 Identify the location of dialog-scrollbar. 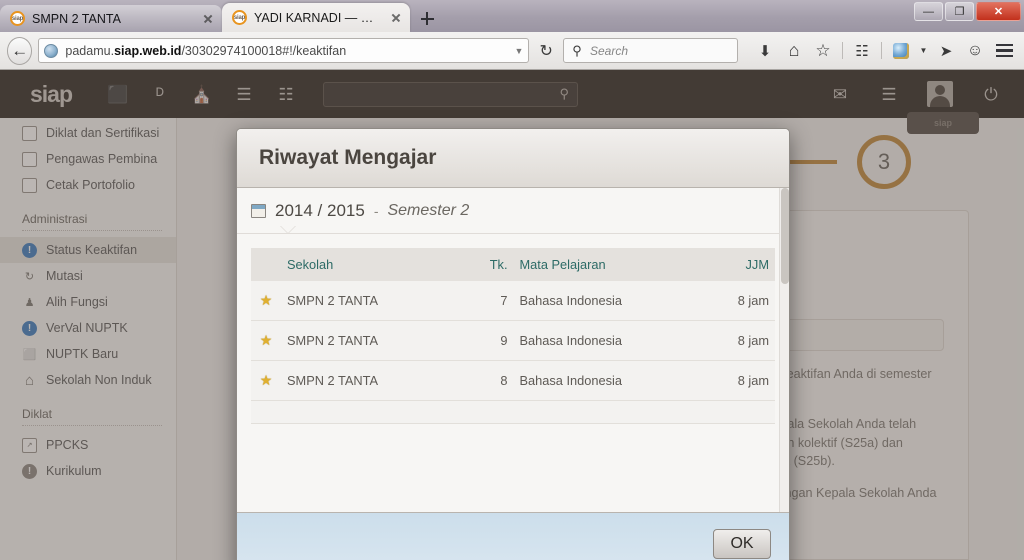
(784, 350).